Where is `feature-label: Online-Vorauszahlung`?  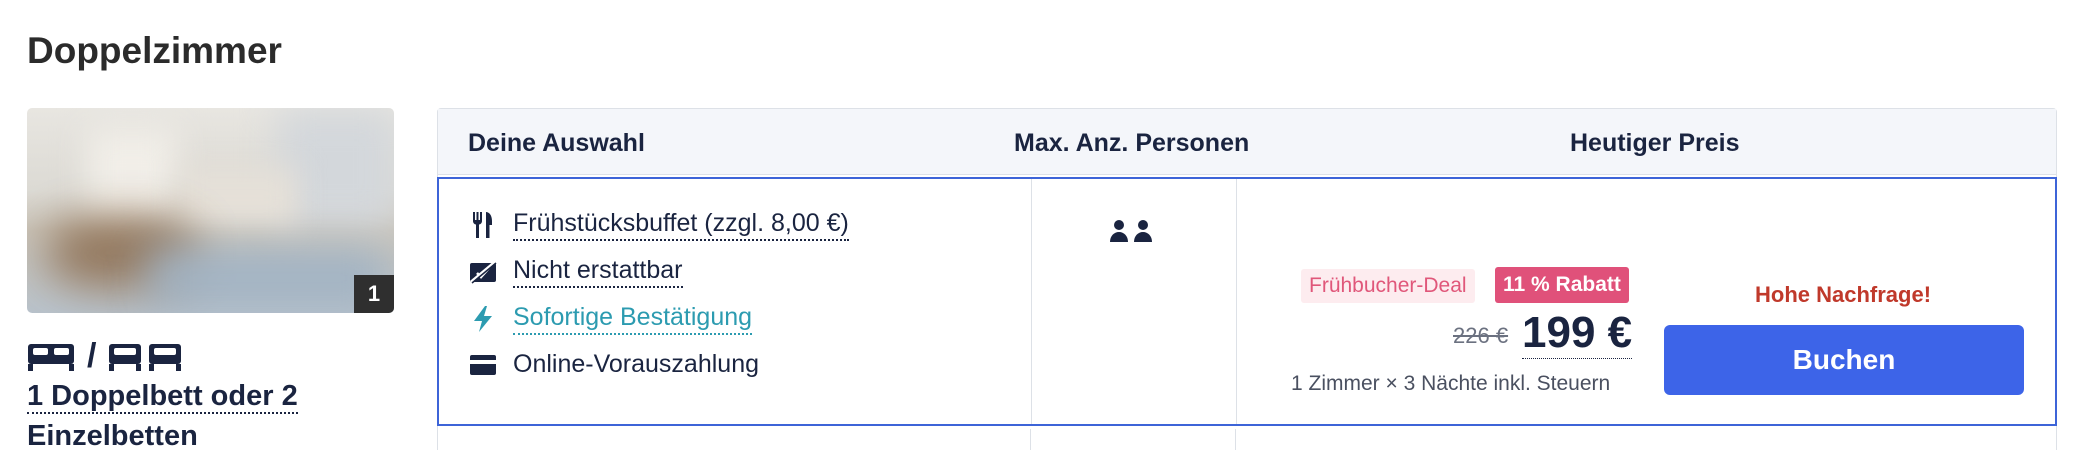
feature-label: Online-Vorauszahlung is located at coordinates (636, 364).